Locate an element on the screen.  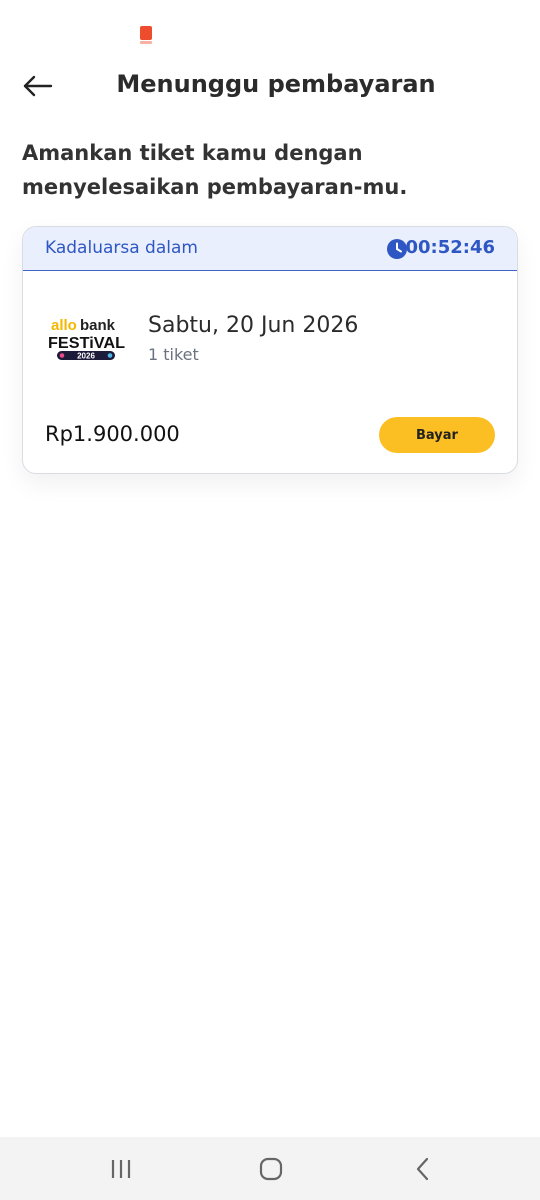
price: Rp1.900.000 is located at coordinates (112, 434).